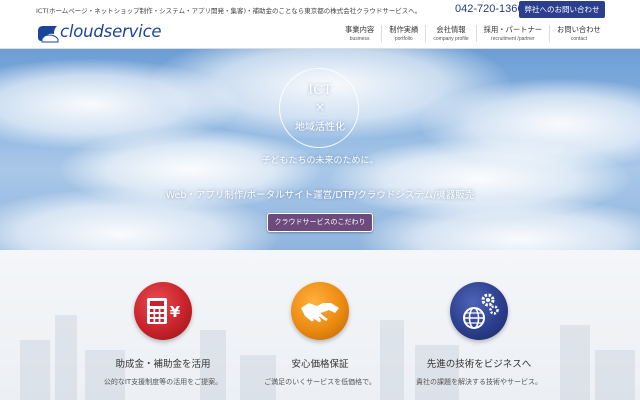 Image resolution: width=640 pixels, height=400 pixels. I want to click on nav-item-portfolio: 制作実績 portfolio, so click(403, 33).